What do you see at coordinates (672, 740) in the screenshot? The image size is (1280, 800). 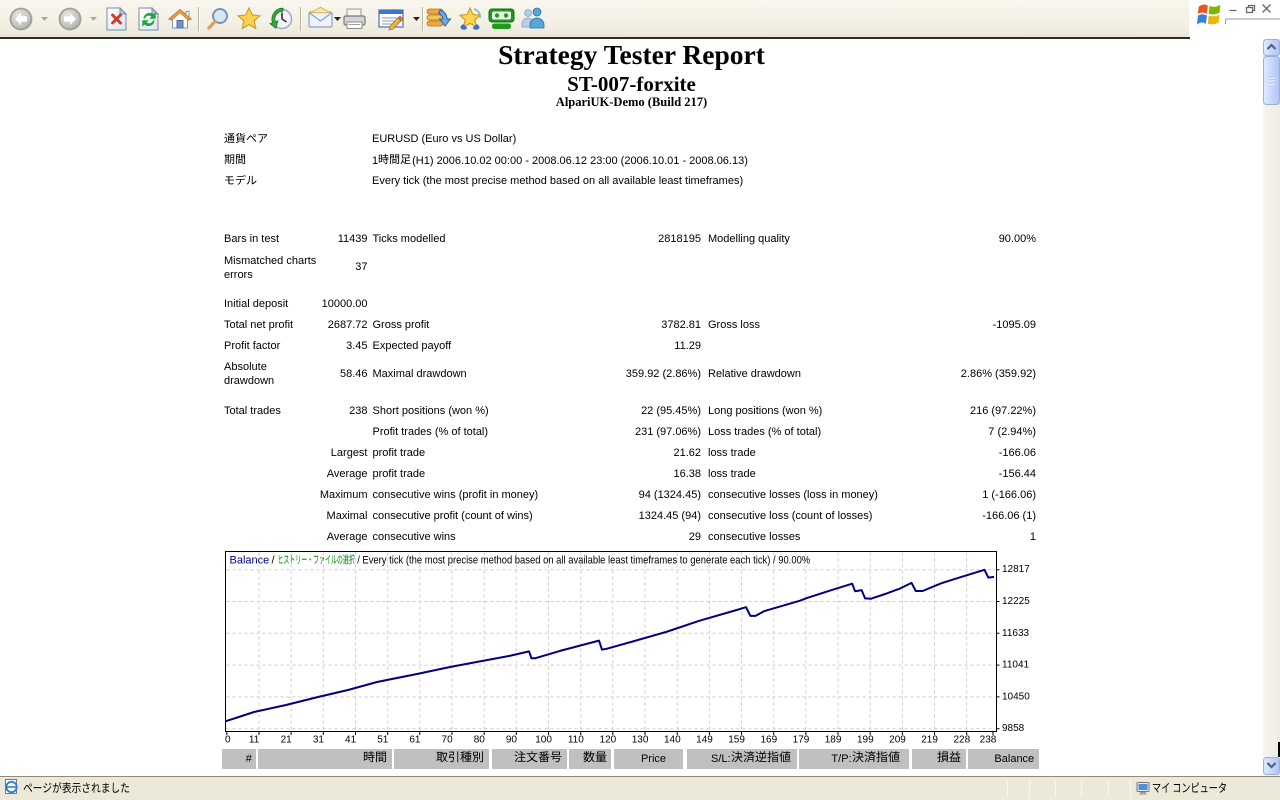 I see `svg-text: 140` at bounding box center [672, 740].